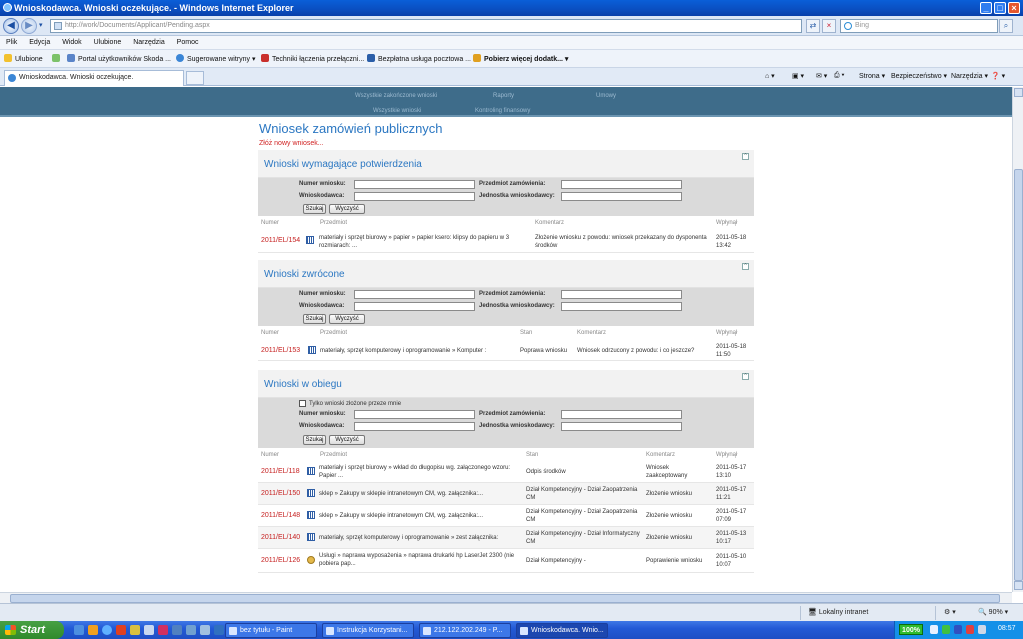  I want to click on scroll-down-icon, so click(1018, 585).